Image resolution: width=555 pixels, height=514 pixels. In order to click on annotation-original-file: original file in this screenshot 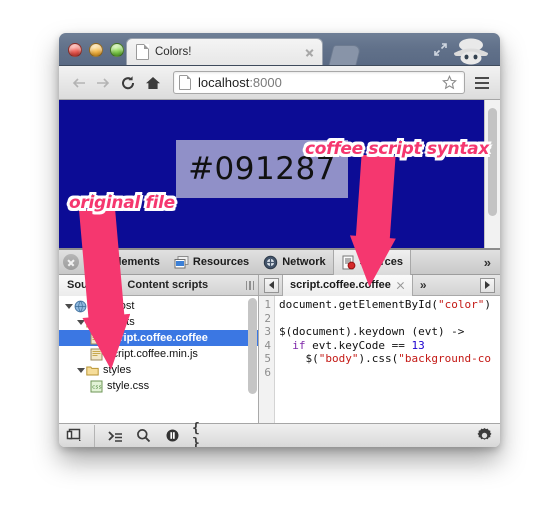, I will do `click(122, 203)`.